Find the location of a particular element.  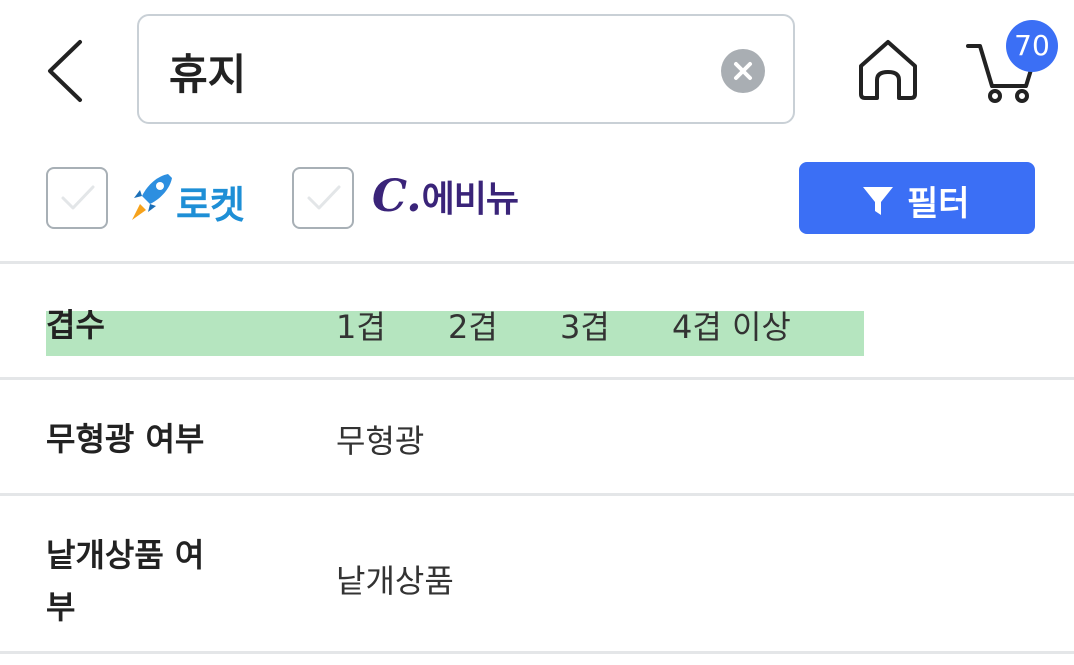

everynew-logo: C.에비뉴 is located at coordinates (445, 198).